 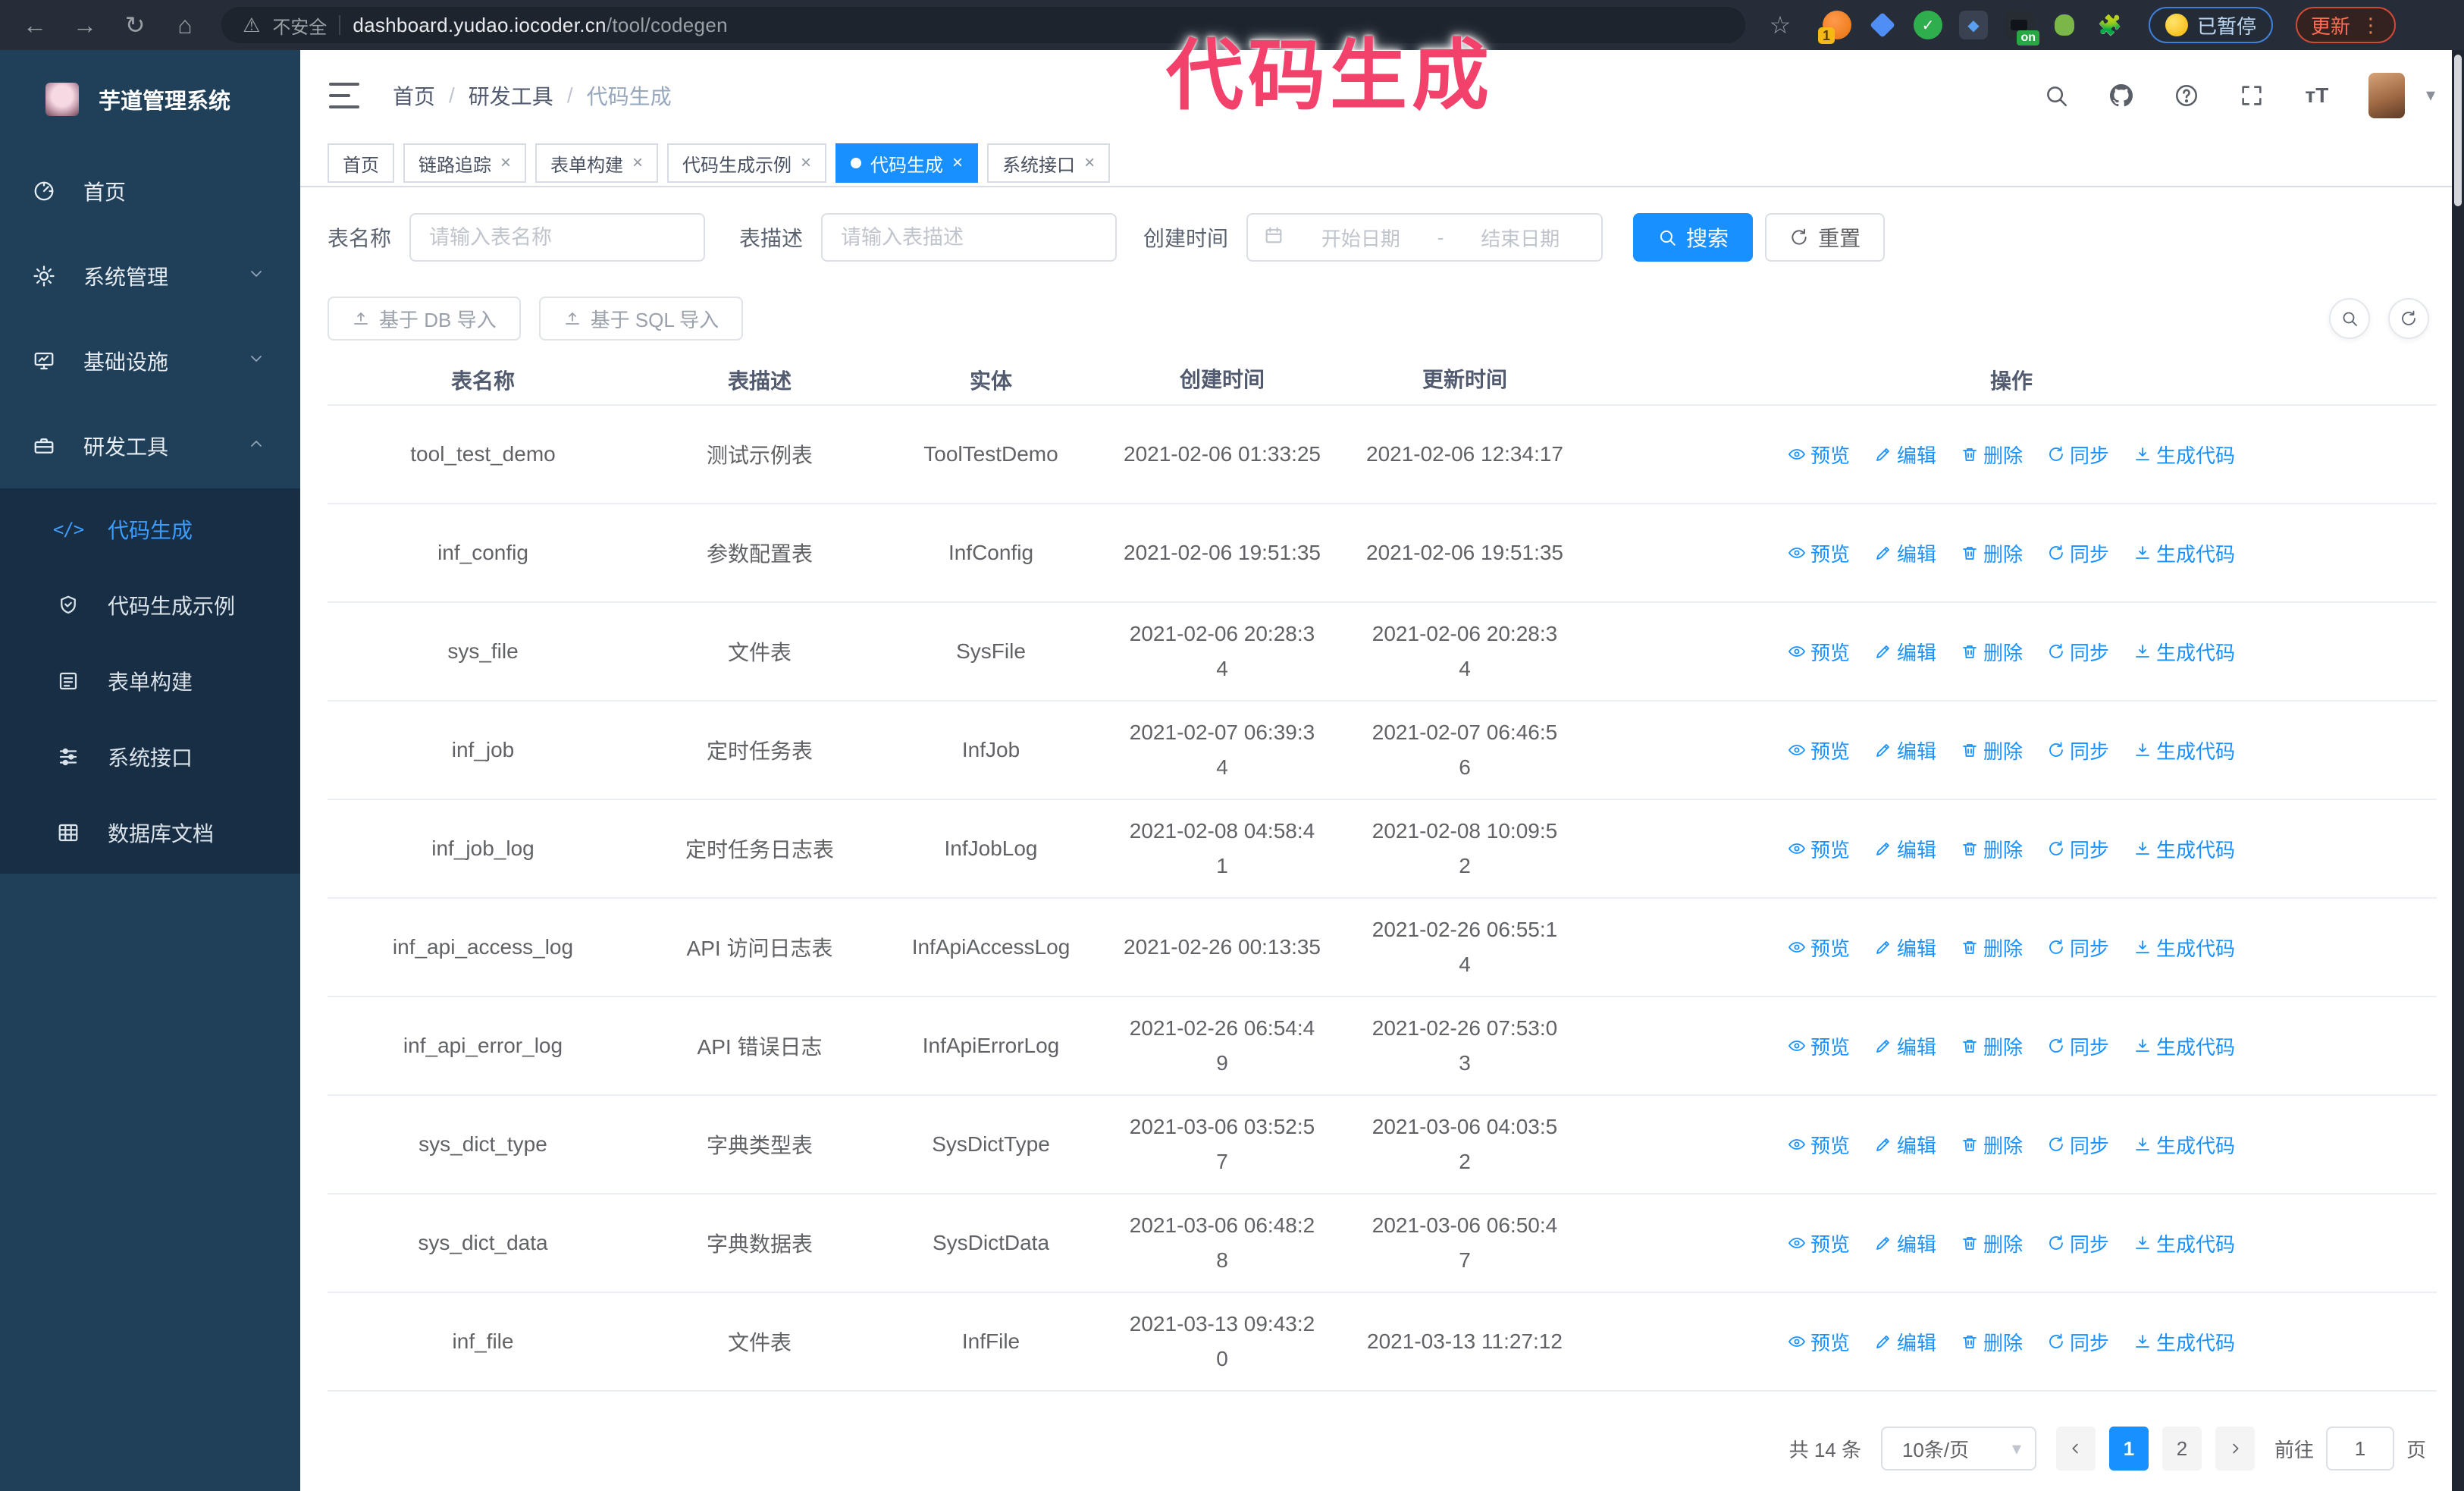 What do you see at coordinates (2056, 95) in the screenshot?
I see `search-icon` at bounding box center [2056, 95].